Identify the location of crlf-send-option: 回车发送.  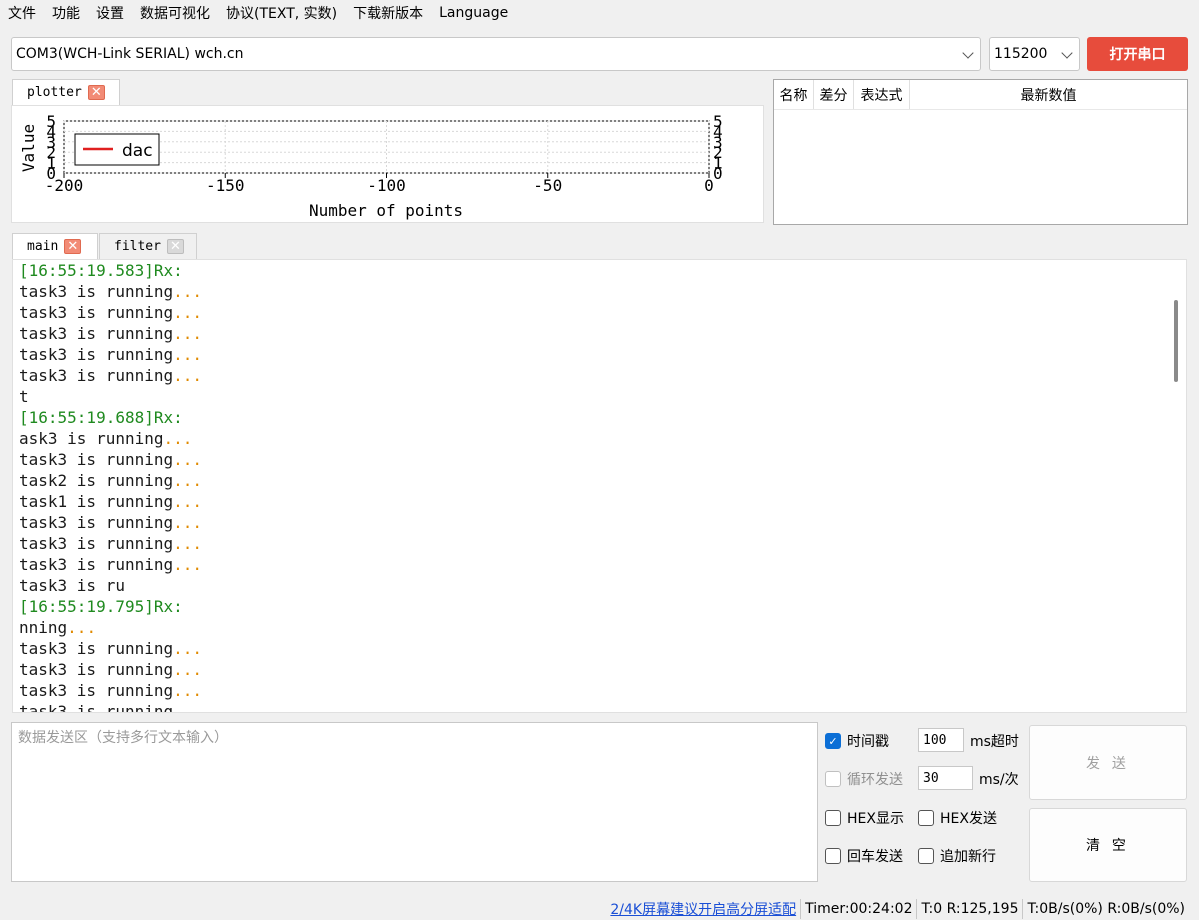
(864, 856).